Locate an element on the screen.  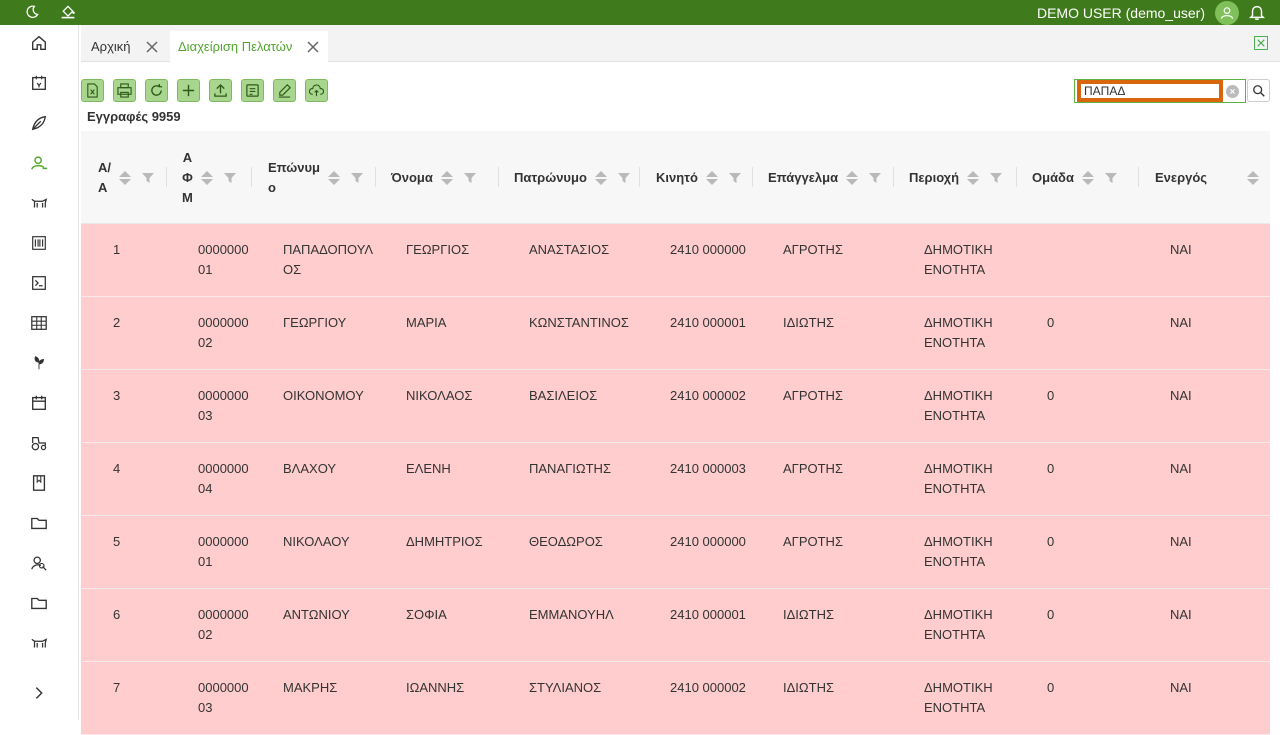
excel-icon is located at coordinates (1261, 43).